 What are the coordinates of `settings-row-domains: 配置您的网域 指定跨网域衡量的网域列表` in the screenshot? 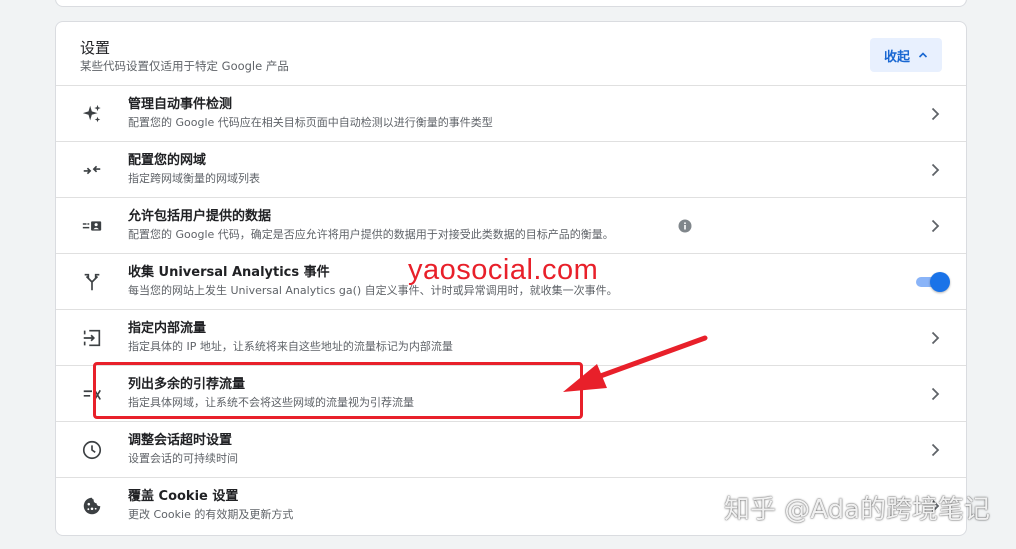 It's located at (511, 170).